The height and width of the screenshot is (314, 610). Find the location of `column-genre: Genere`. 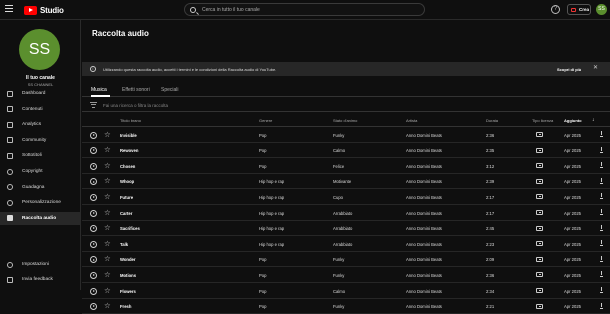

column-genre: Genere is located at coordinates (265, 120).